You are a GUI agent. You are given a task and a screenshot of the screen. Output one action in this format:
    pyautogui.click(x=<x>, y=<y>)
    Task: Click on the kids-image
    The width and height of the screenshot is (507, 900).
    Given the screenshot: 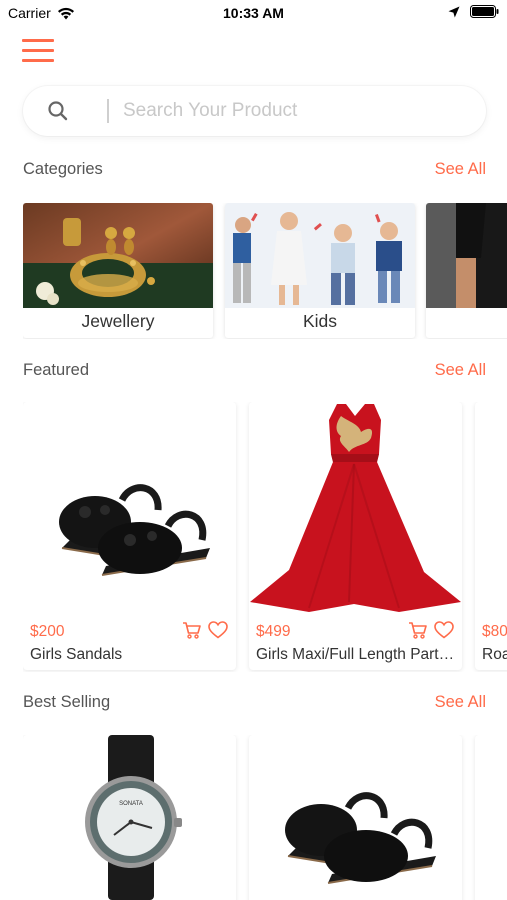 What is the action you would take?
    pyautogui.click(x=320, y=255)
    